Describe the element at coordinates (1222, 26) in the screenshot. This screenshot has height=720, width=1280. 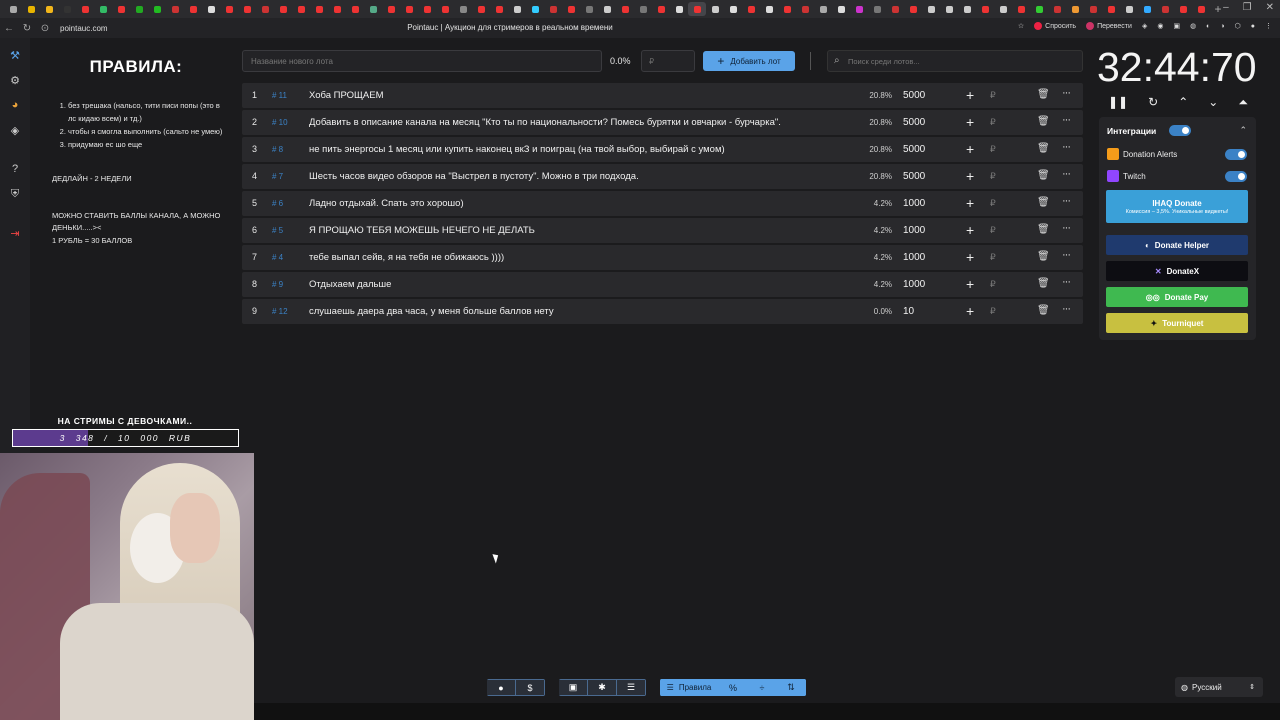
I see `extension-icon: ◑` at that location.